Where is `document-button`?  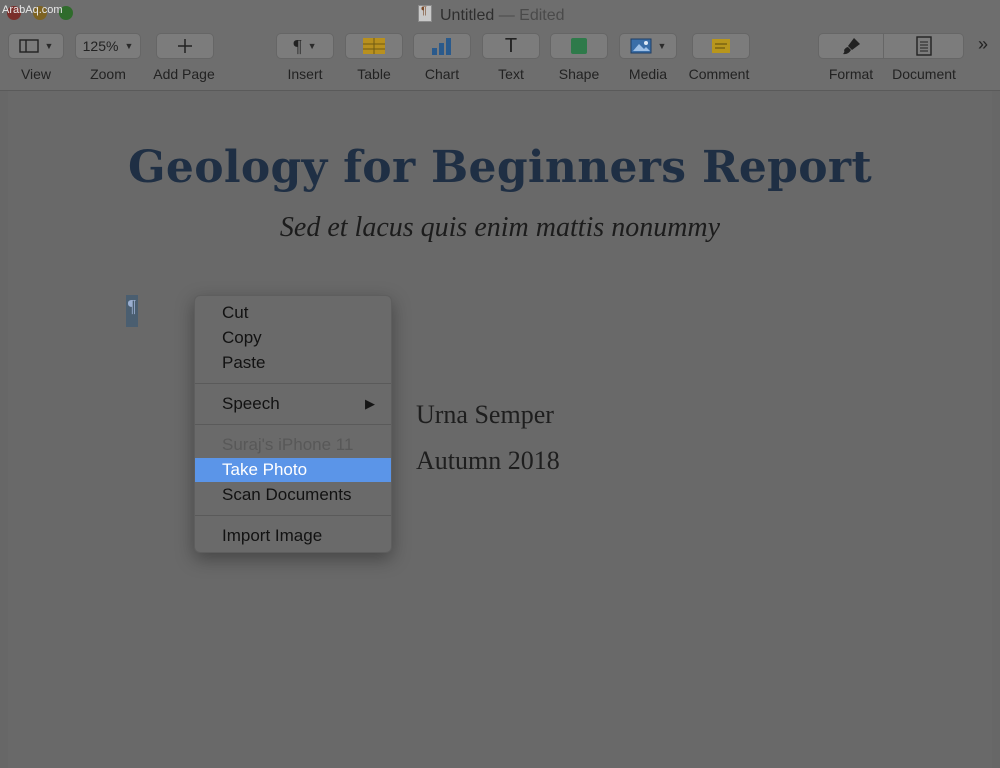
document-button is located at coordinates (924, 46).